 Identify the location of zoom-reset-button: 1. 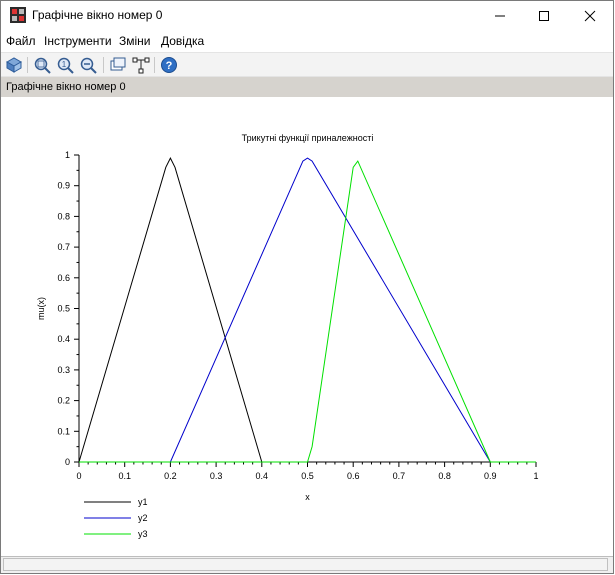
(65, 65).